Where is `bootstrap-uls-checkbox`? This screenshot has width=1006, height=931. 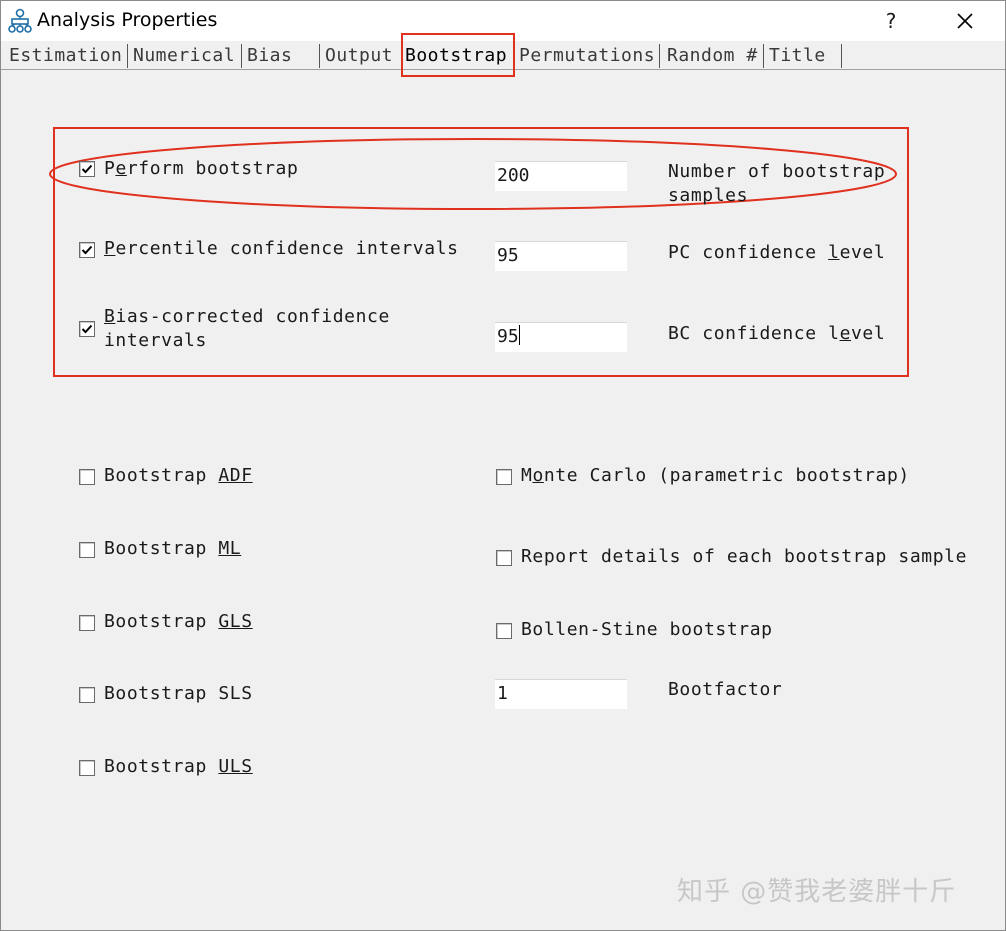 bootstrap-uls-checkbox is located at coordinates (87, 768).